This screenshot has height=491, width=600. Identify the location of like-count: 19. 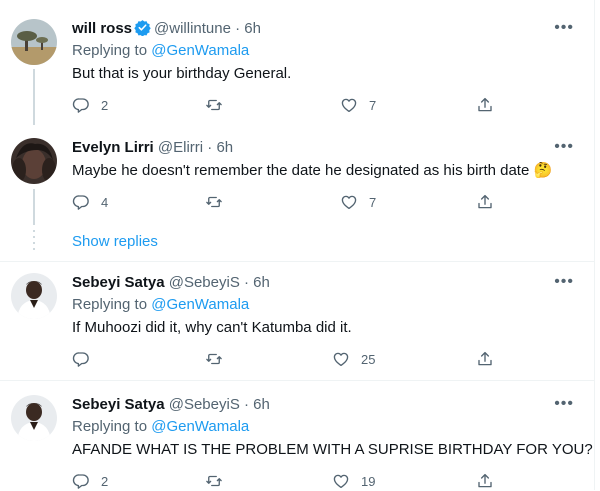
(368, 481).